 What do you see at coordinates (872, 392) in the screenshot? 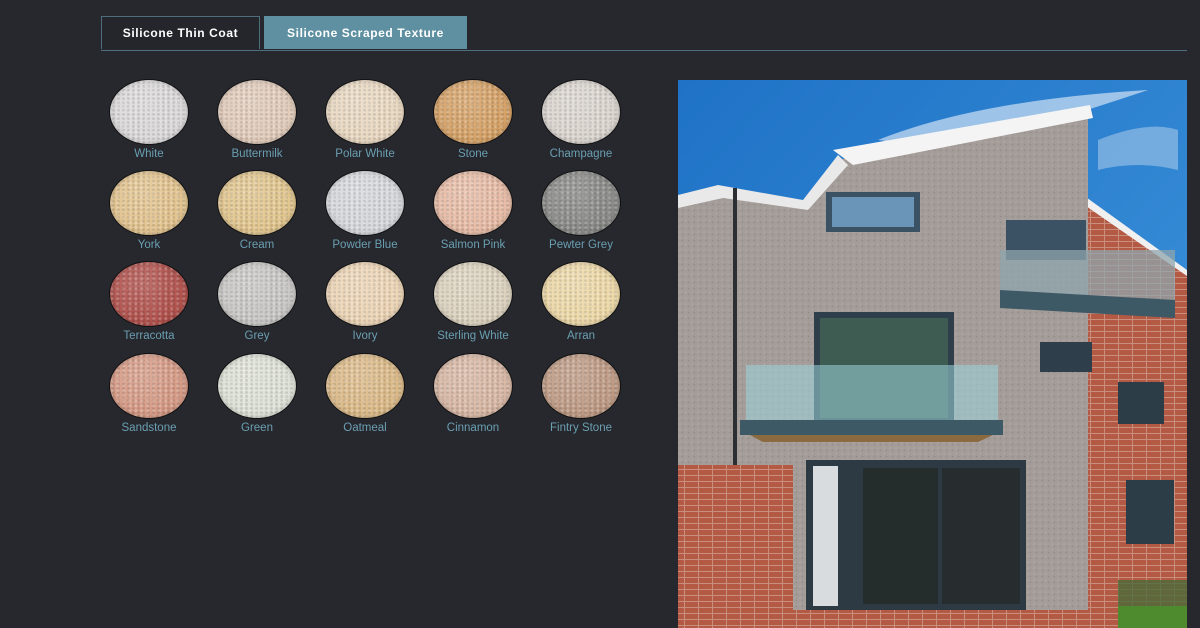
I see `glass-balustrade-middle` at bounding box center [872, 392].